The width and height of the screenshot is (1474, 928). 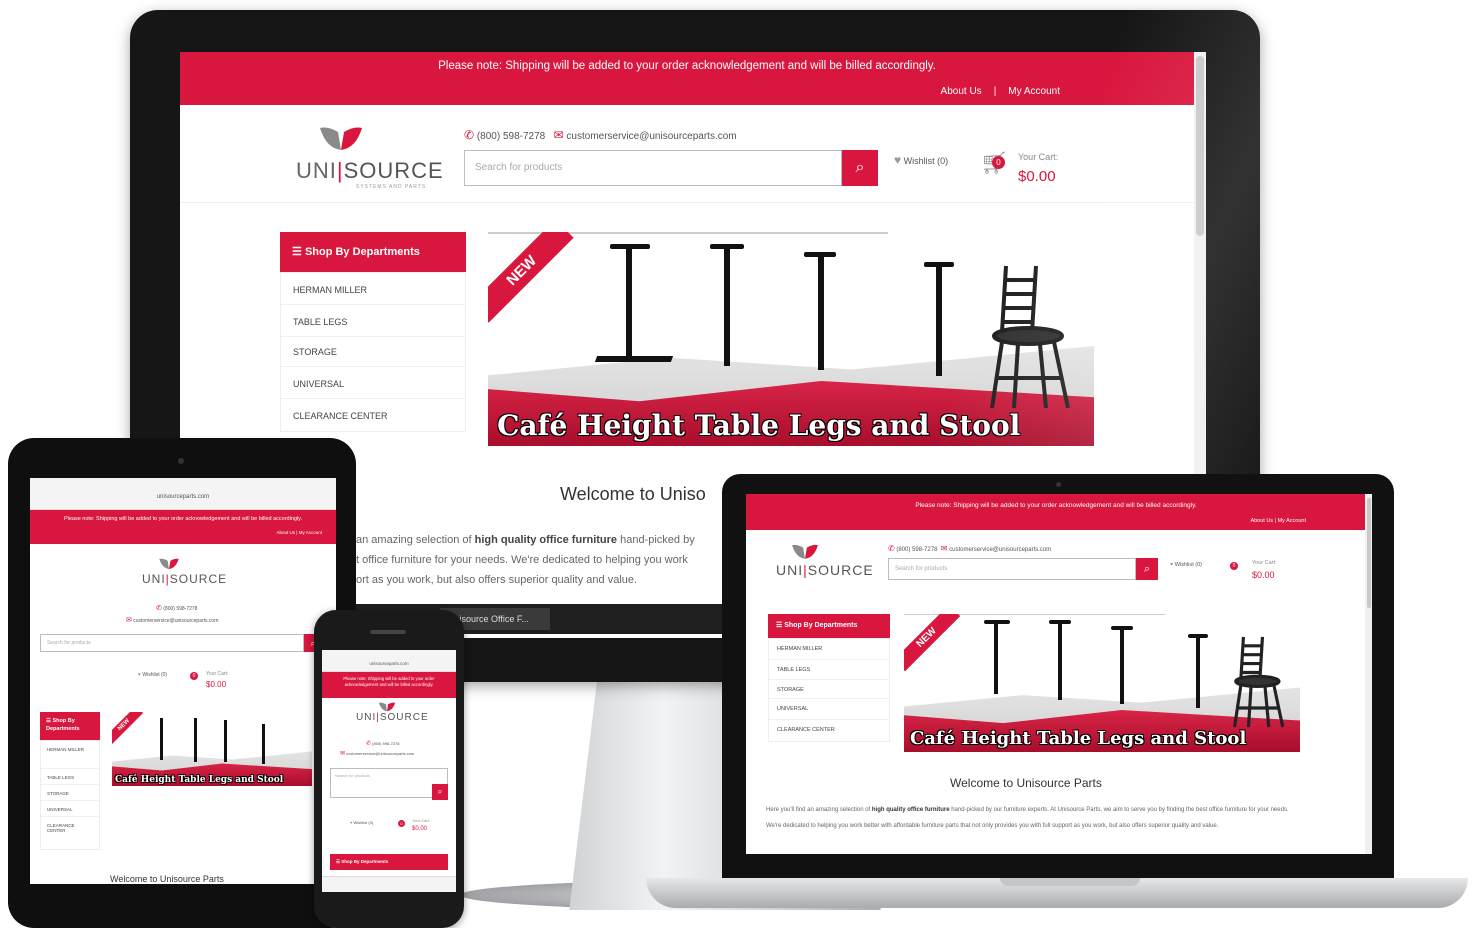 I want to click on phone-cart-badge: 0, so click(x=401, y=823).